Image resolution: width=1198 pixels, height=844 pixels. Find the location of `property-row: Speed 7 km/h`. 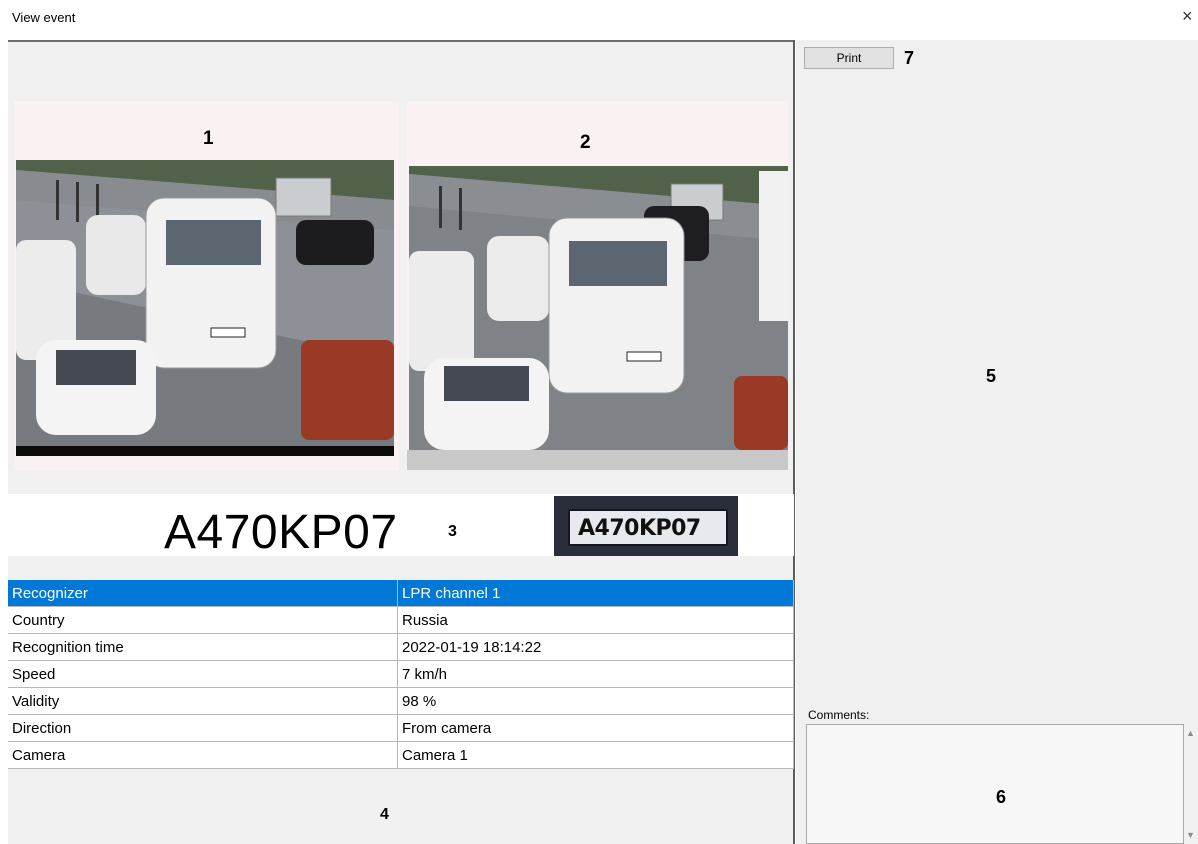

property-row: Speed 7 km/h is located at coordinates (401, 674).